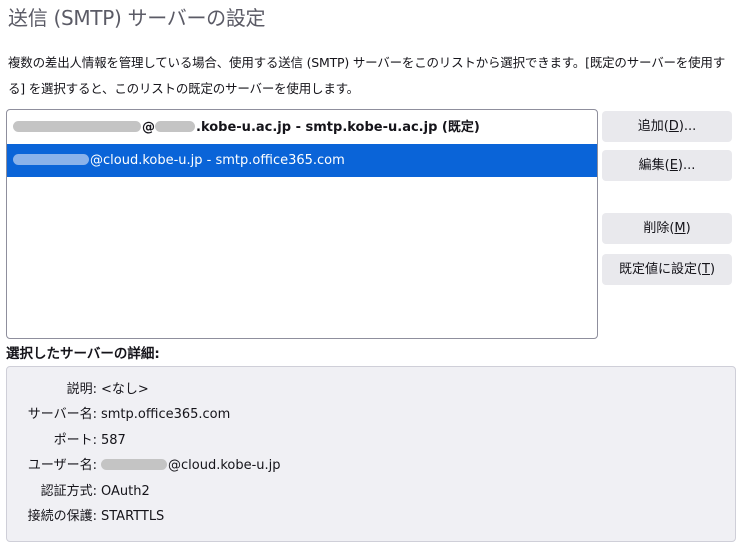 Image resolution: width=742 pixels, height=552 pixels. I want to click on remove-button-label: 削除(, so click(659, 228).